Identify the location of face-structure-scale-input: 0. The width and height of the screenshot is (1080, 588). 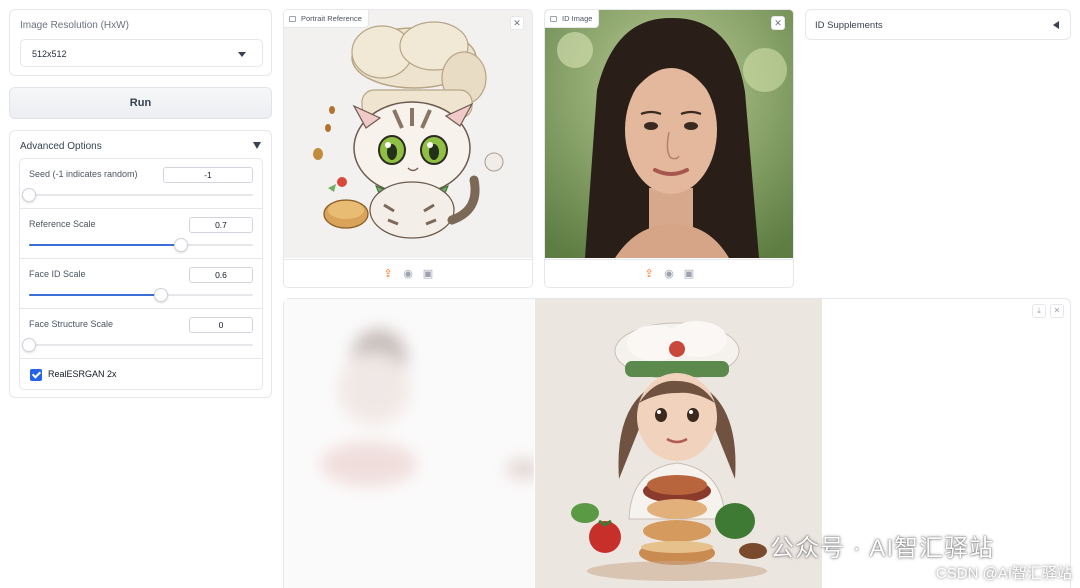
(221, 325).